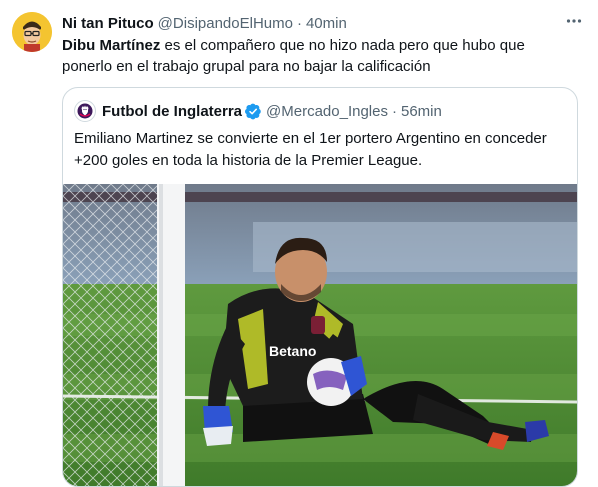 The height and width of the screenshot is (487, 598). I want to click on premier-league-lion-logo-icon, so click(85, 111).